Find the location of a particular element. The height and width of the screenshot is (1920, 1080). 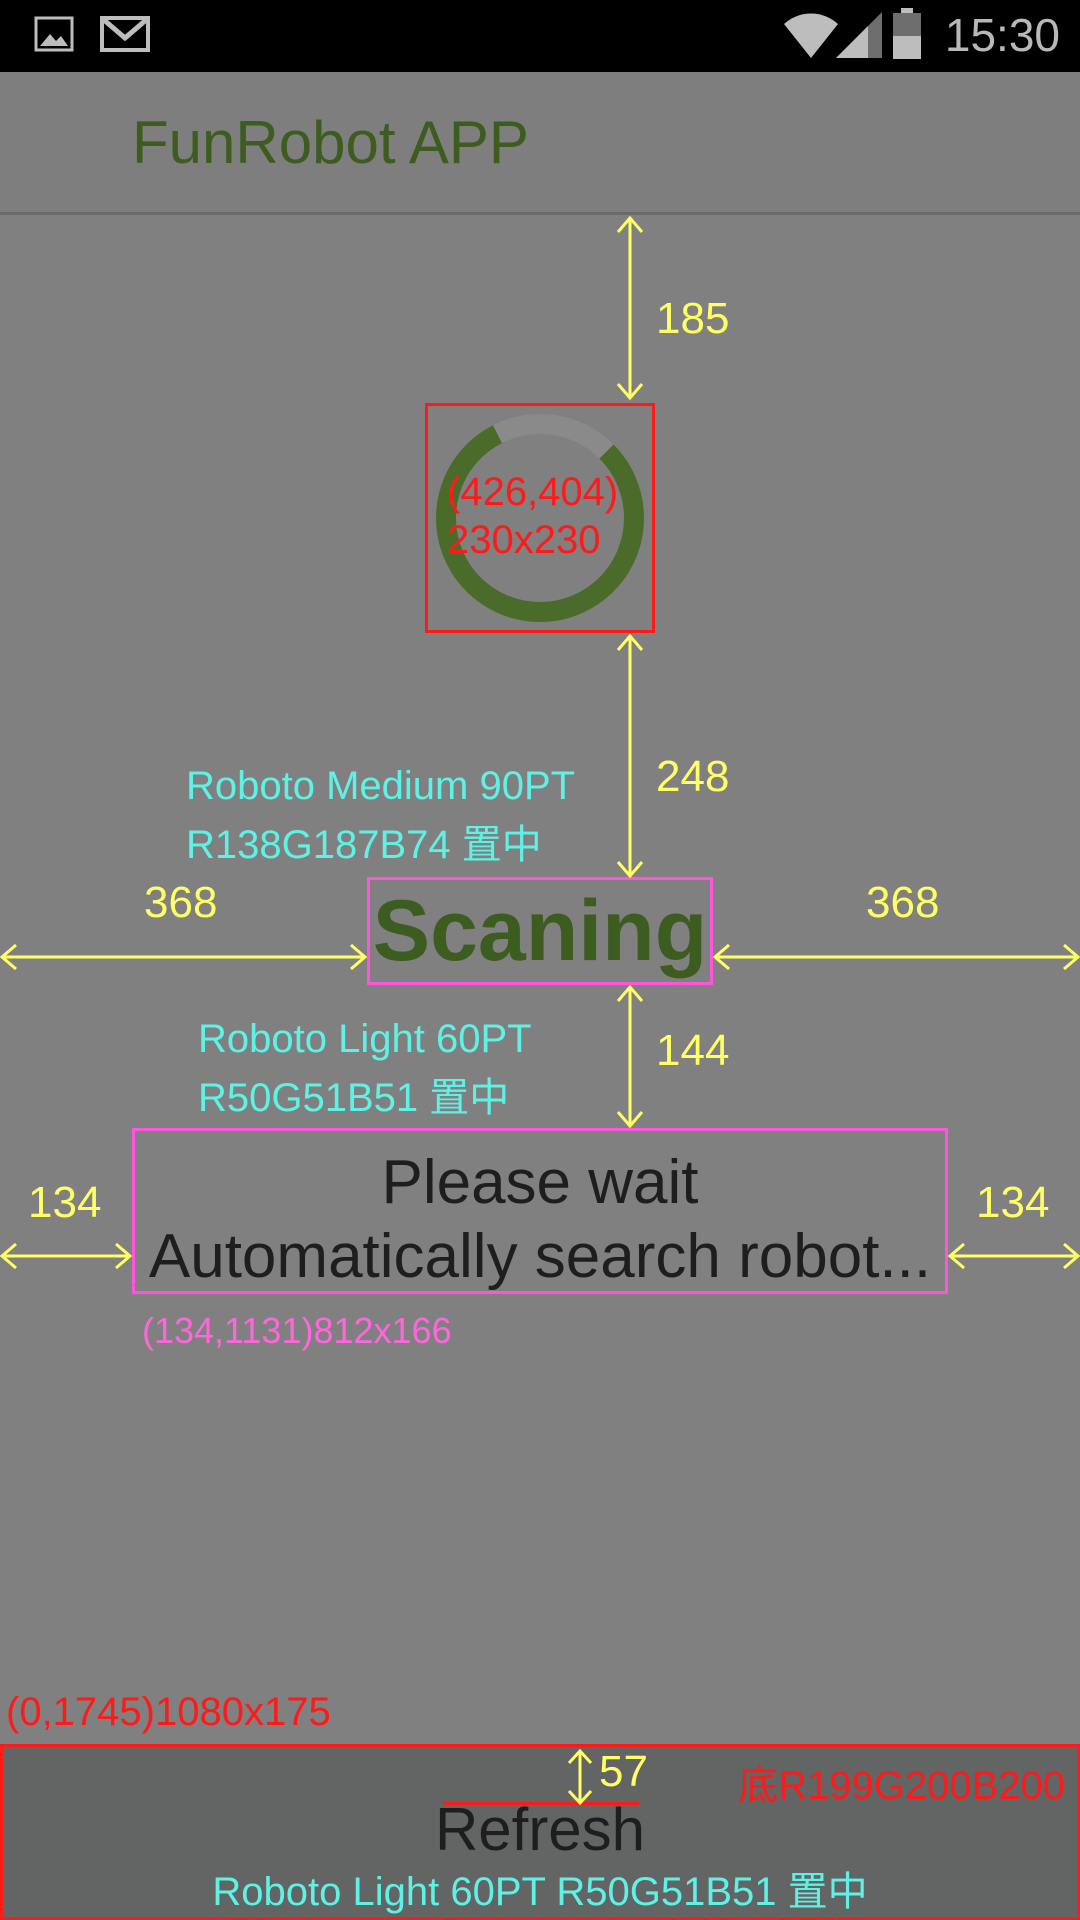

status-bar: 15:30 is located at coordinates (540, 36).